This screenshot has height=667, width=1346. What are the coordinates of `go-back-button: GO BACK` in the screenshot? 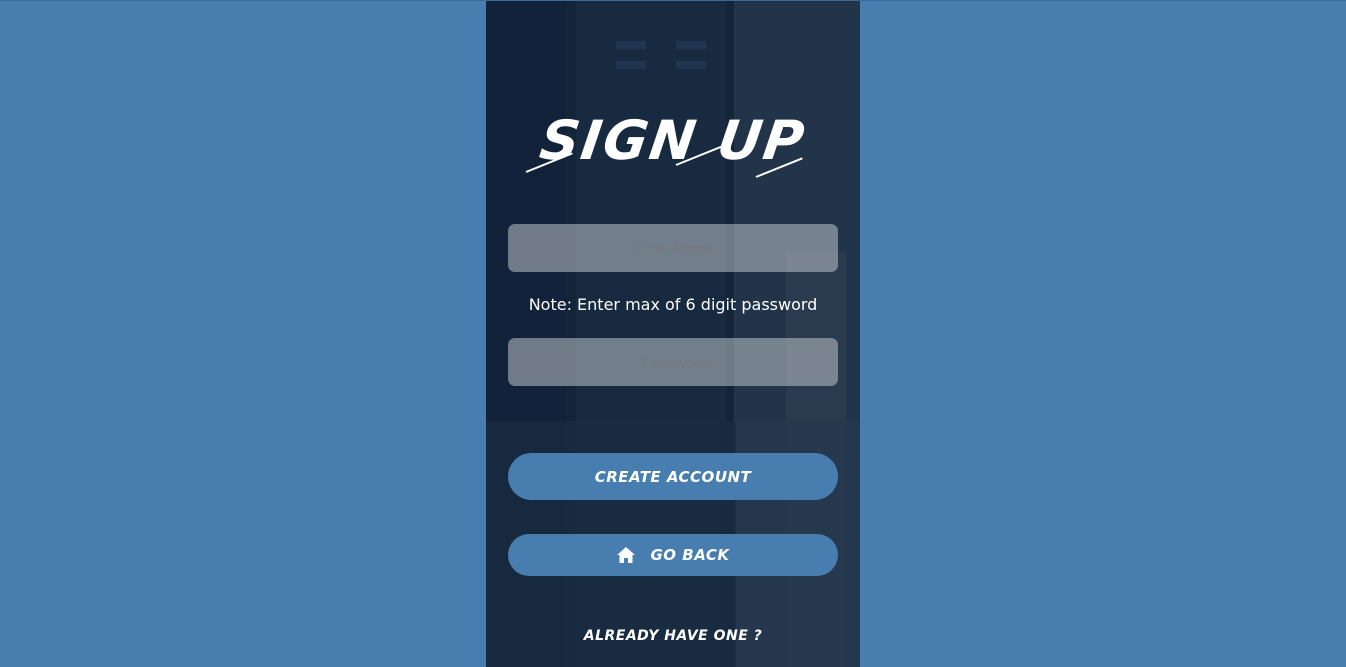 It's located at (673, 555).